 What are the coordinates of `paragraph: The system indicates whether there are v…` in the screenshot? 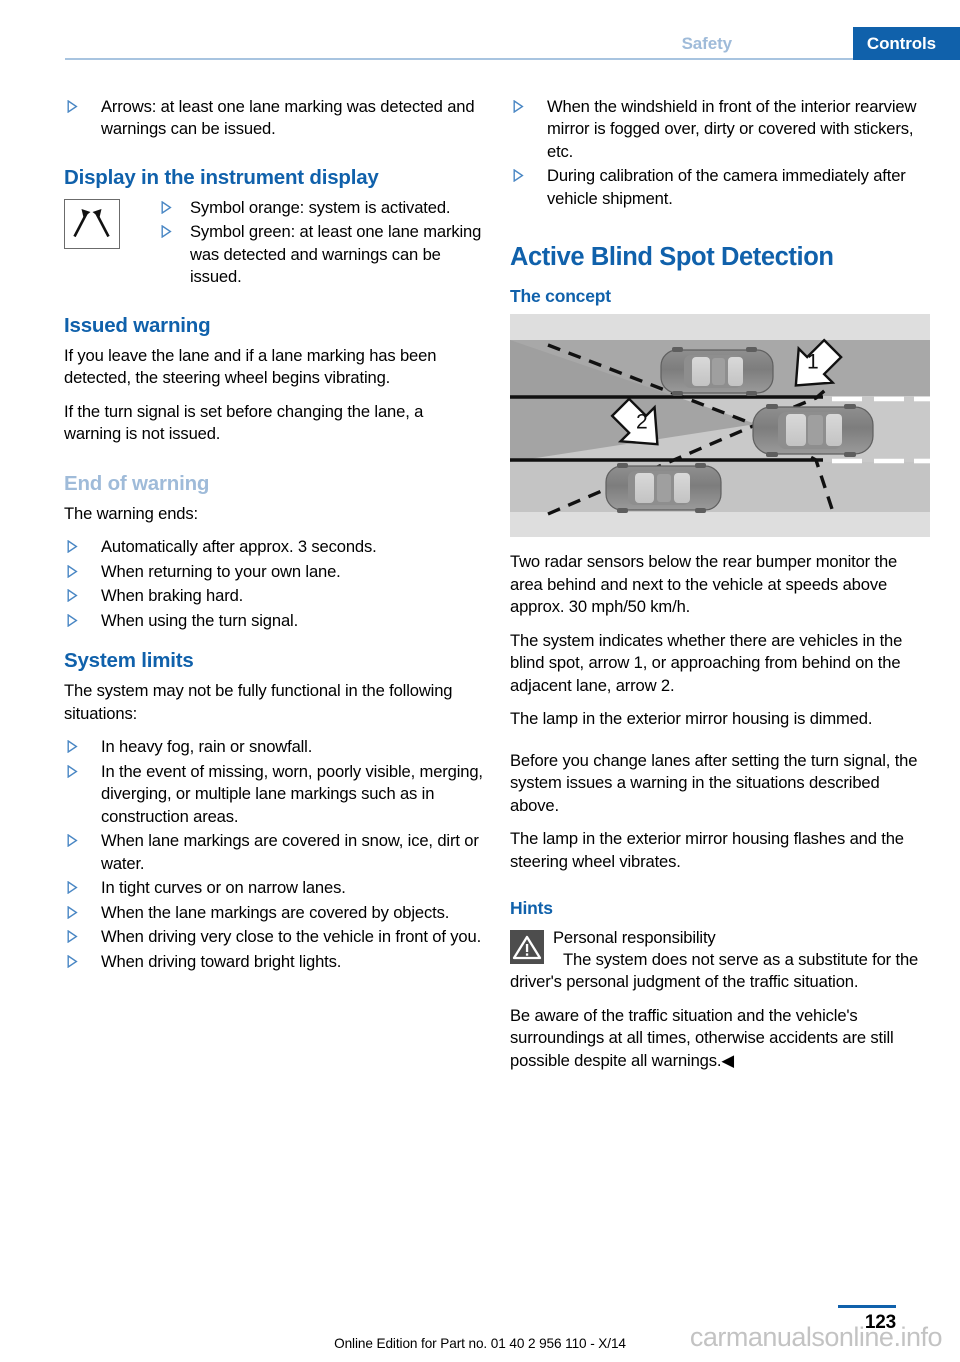 It's located at (706, 662).